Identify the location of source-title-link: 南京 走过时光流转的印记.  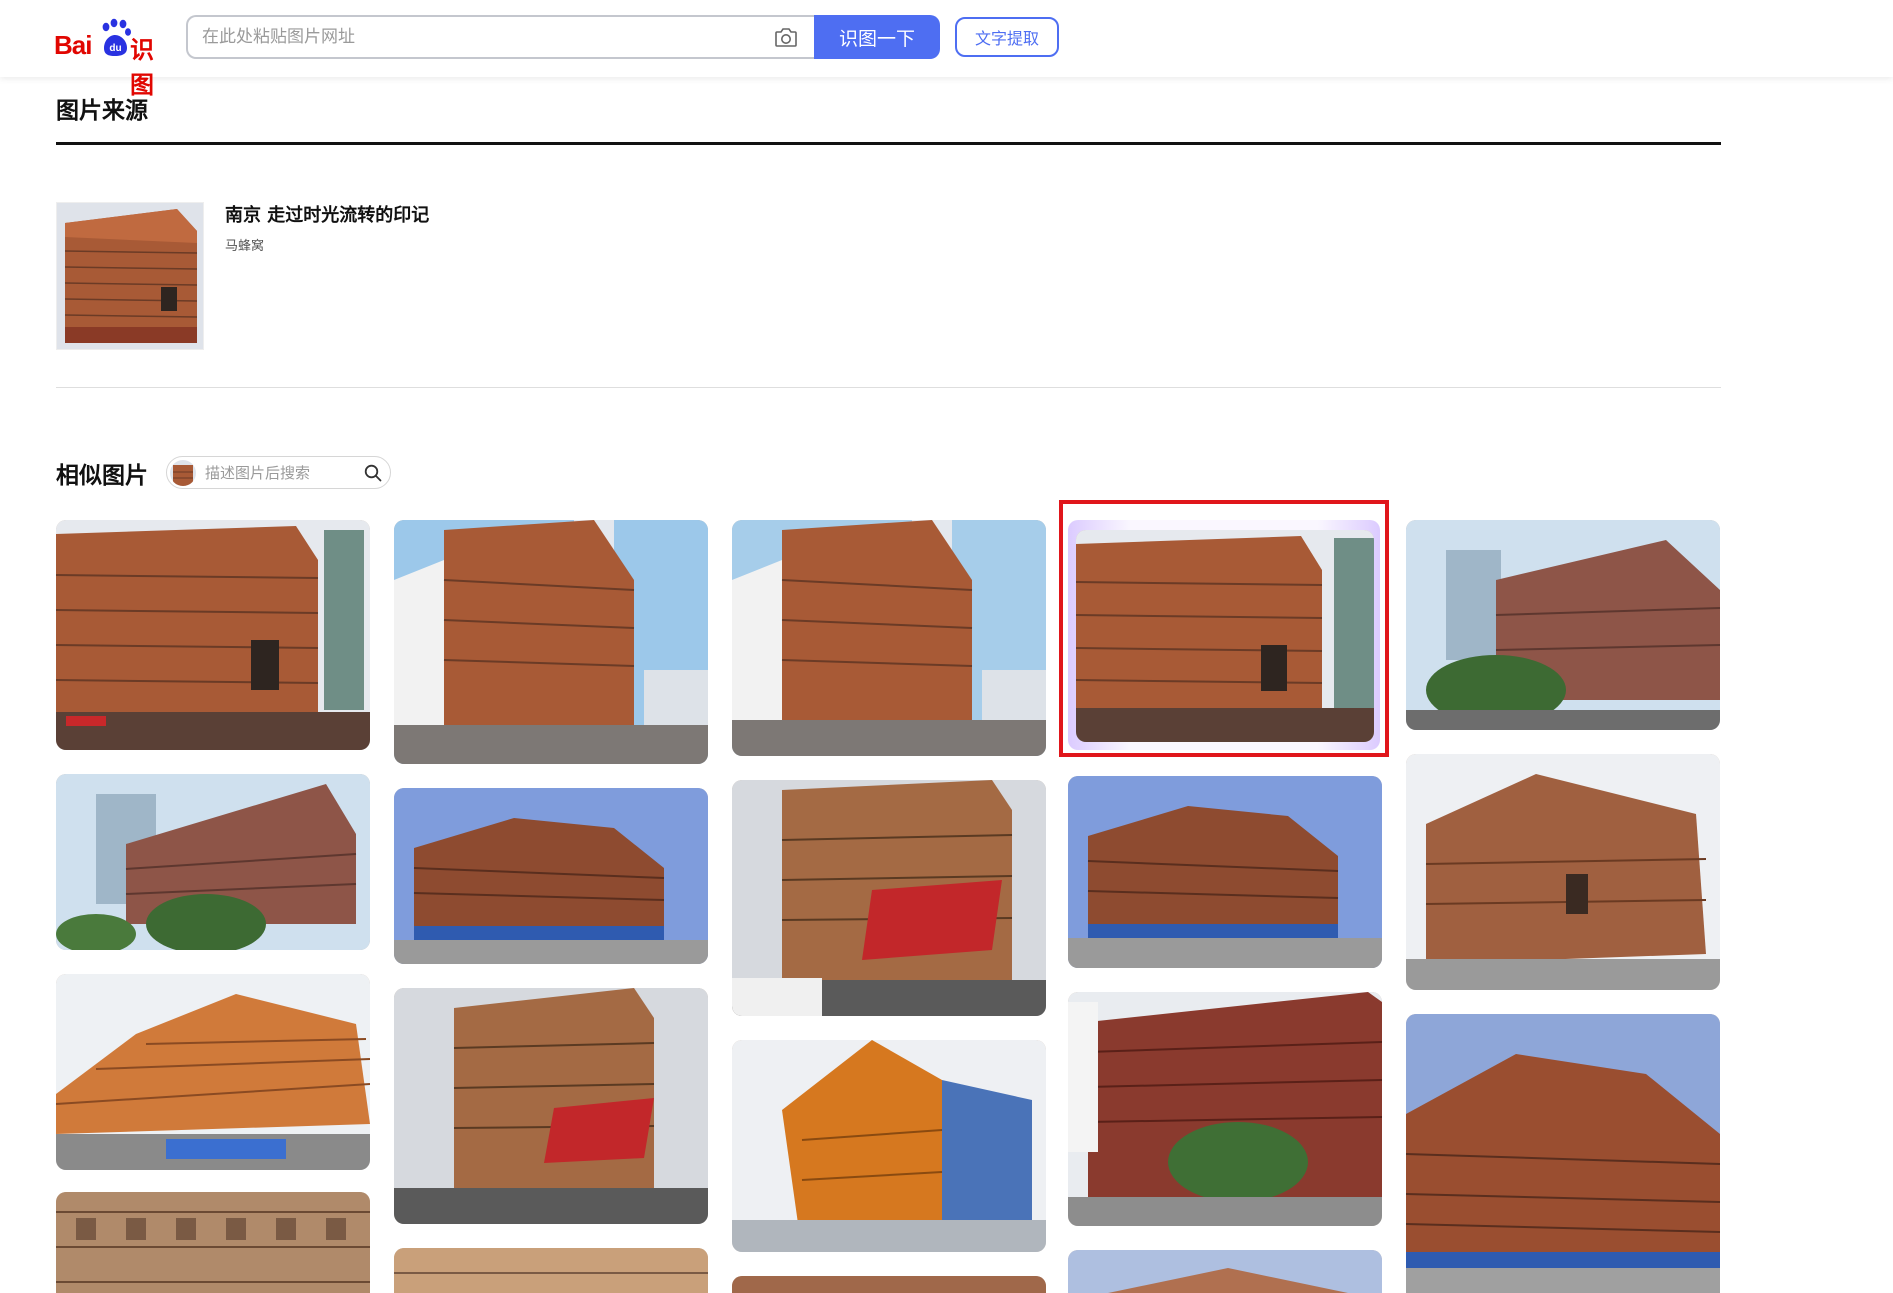
(327, 214).